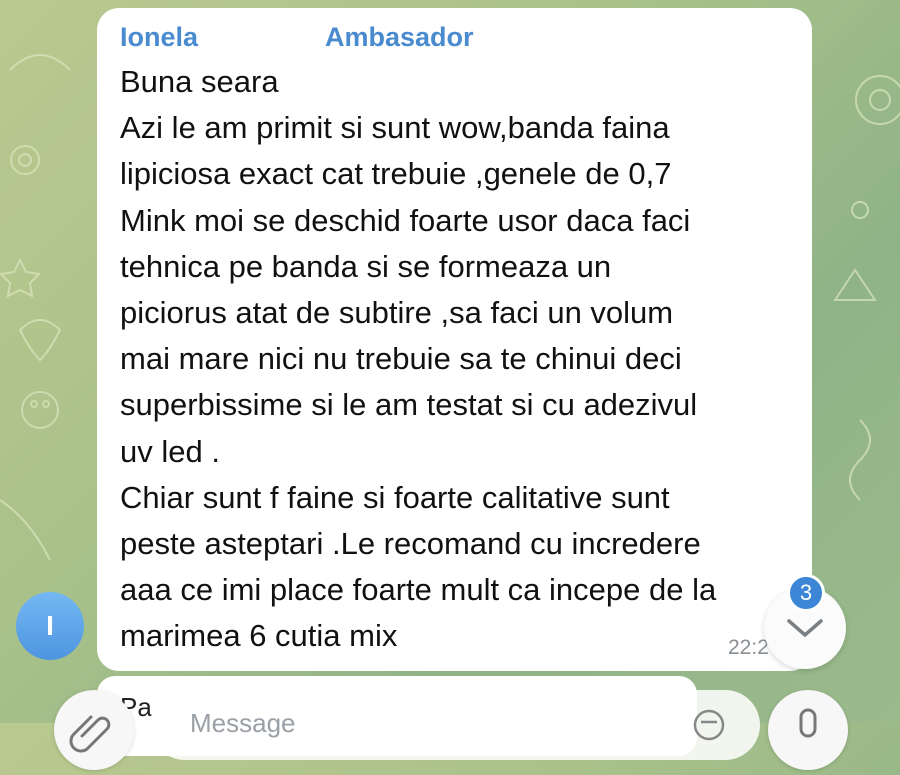  What do you see at coordinates (808, 723) in the screenshot?
I see `microphone-icon` at bounding box center [808, 723].